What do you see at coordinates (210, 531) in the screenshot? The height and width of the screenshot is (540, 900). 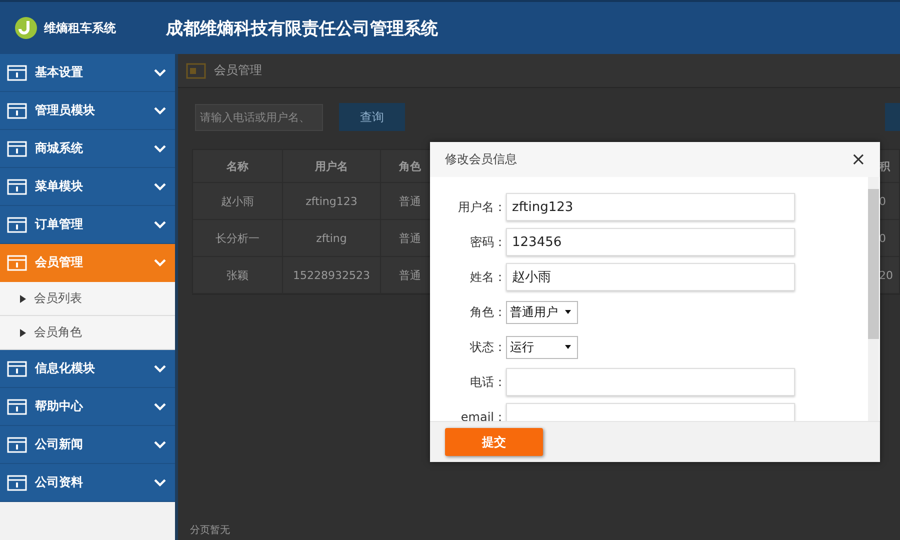 I see `pagination-text: 分页暂无` at bounding box center [210, 531].